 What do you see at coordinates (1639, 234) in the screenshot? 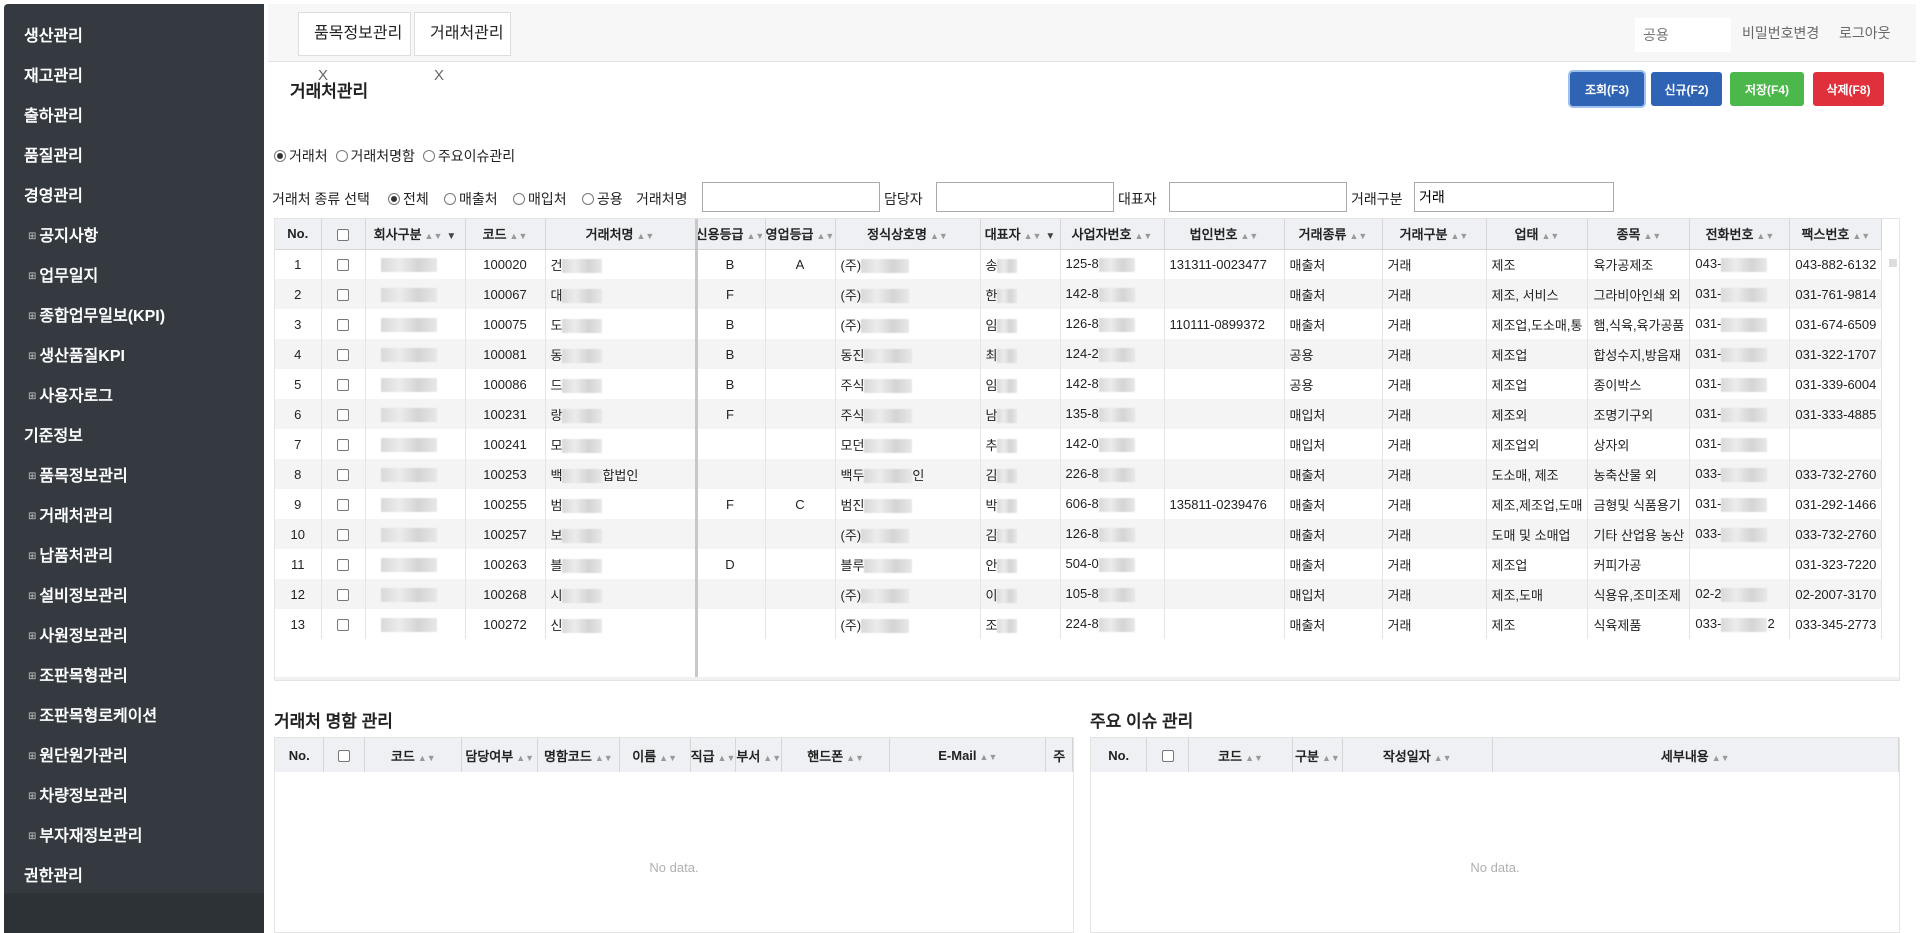
I see `grid-column-header: 종목 ▲▼` at bounding box center [1639, 234].